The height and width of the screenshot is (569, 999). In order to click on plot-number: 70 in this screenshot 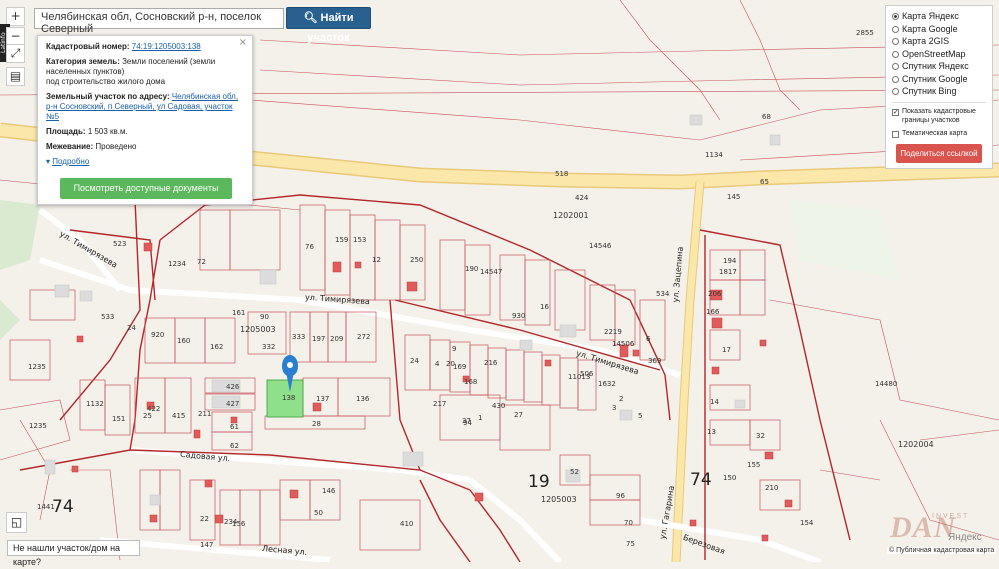, I will do `click(628, 523)`.